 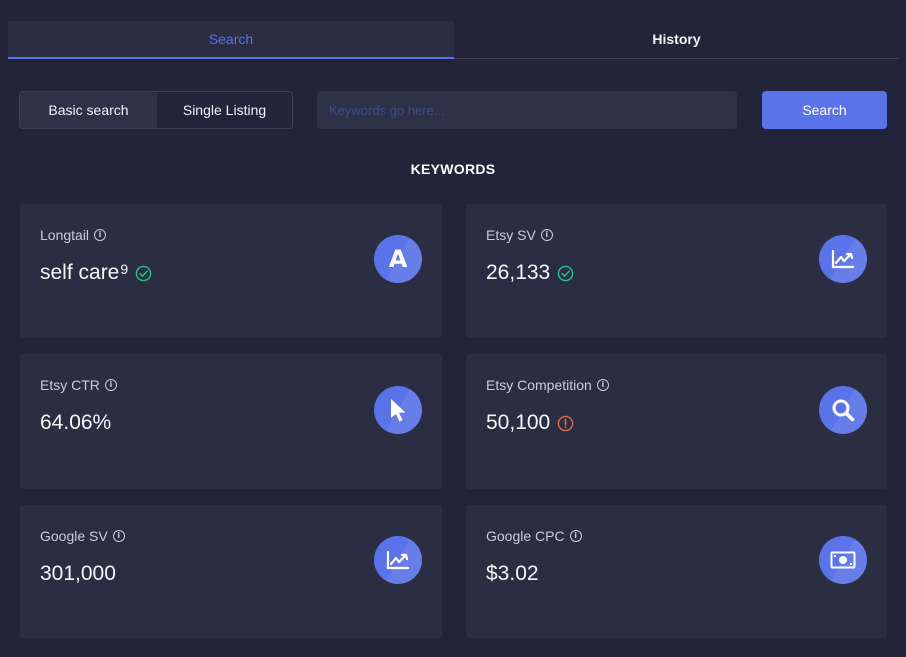 I want to click on basic-search-button: Basic search, so click(x=88, y=110).